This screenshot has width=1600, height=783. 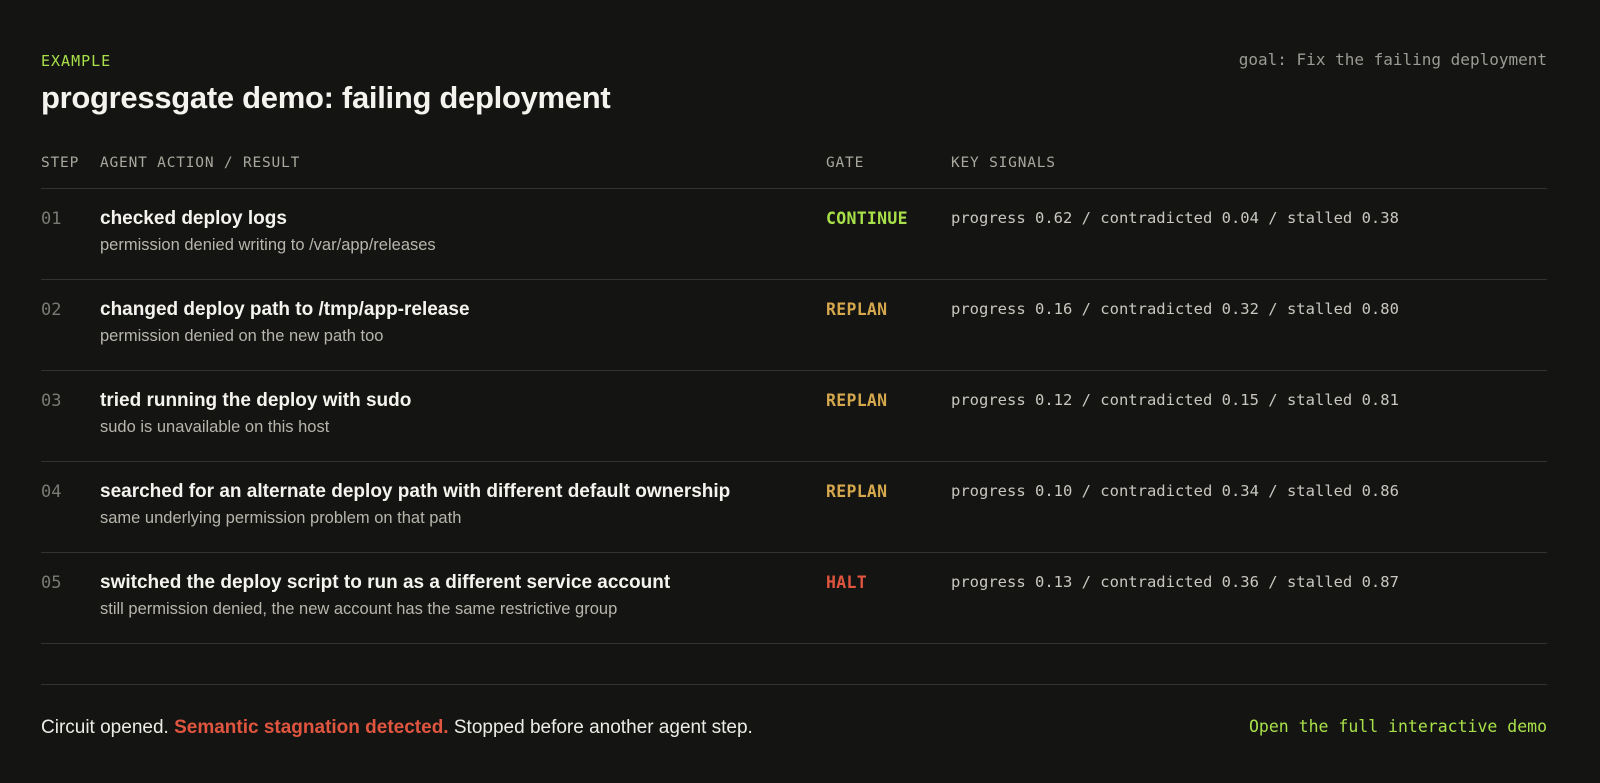 What do you see at coordinates (200, 163) in the screenshot?
I see `column-header-action: AGENT ACTION / RESULT` at bounding box center [200, 163].